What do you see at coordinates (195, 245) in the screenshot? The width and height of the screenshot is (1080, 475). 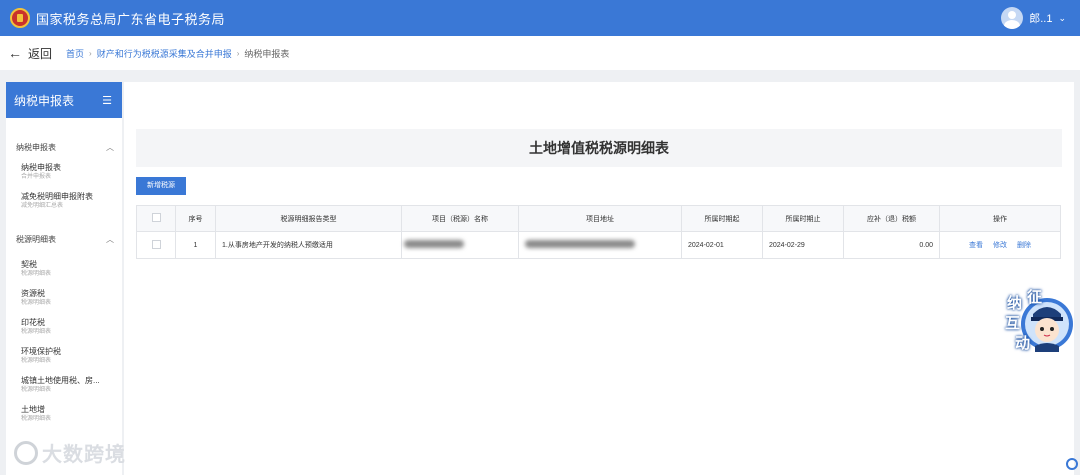 I see `row-index: 1` at bounding box center [195, 245].